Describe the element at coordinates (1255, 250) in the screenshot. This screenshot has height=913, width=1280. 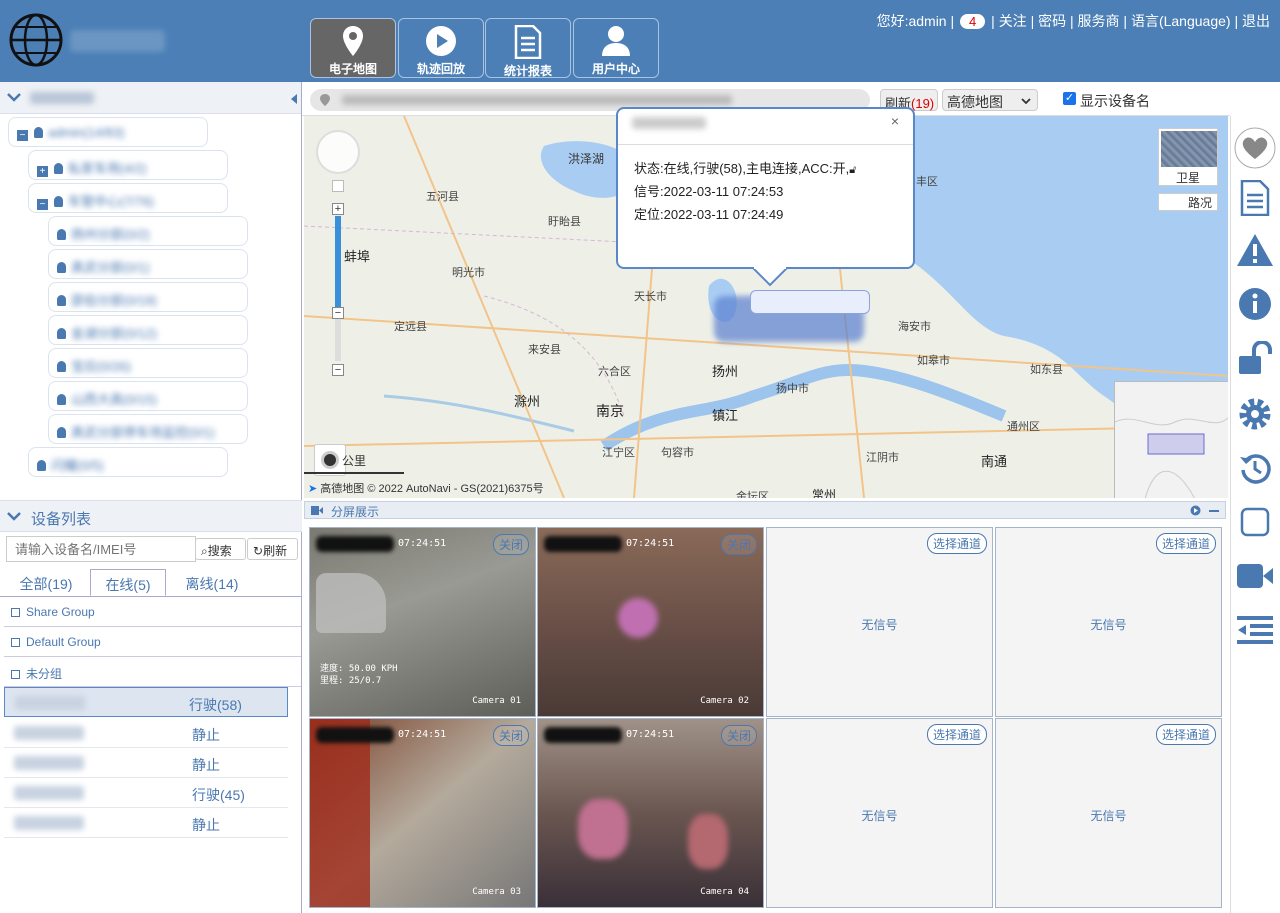
I see `alarm-button` at that location.